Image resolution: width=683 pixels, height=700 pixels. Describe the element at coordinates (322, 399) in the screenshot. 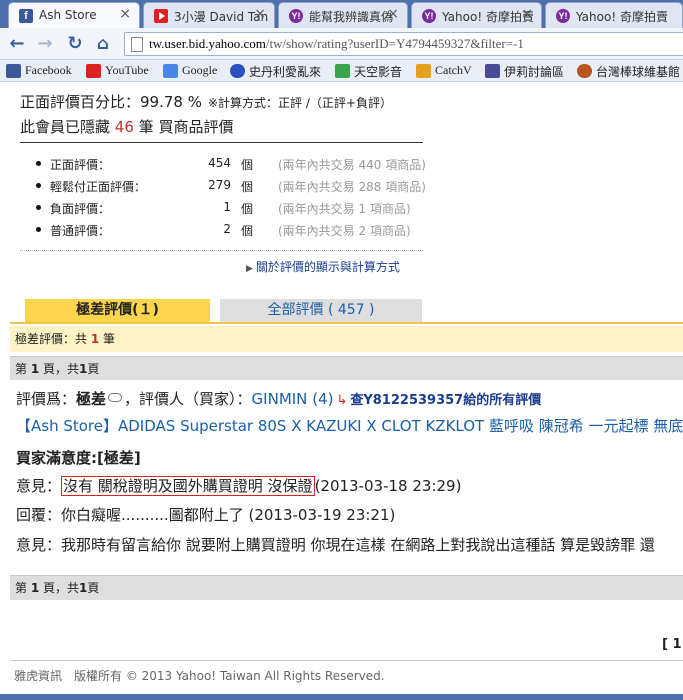

I see `rater-score-link: (4)` at that location.